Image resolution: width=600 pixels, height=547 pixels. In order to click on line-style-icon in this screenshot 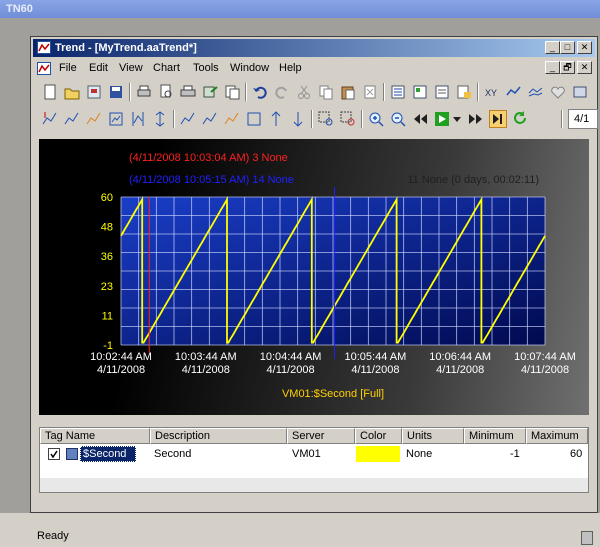, I will do `click(94, 119)`.